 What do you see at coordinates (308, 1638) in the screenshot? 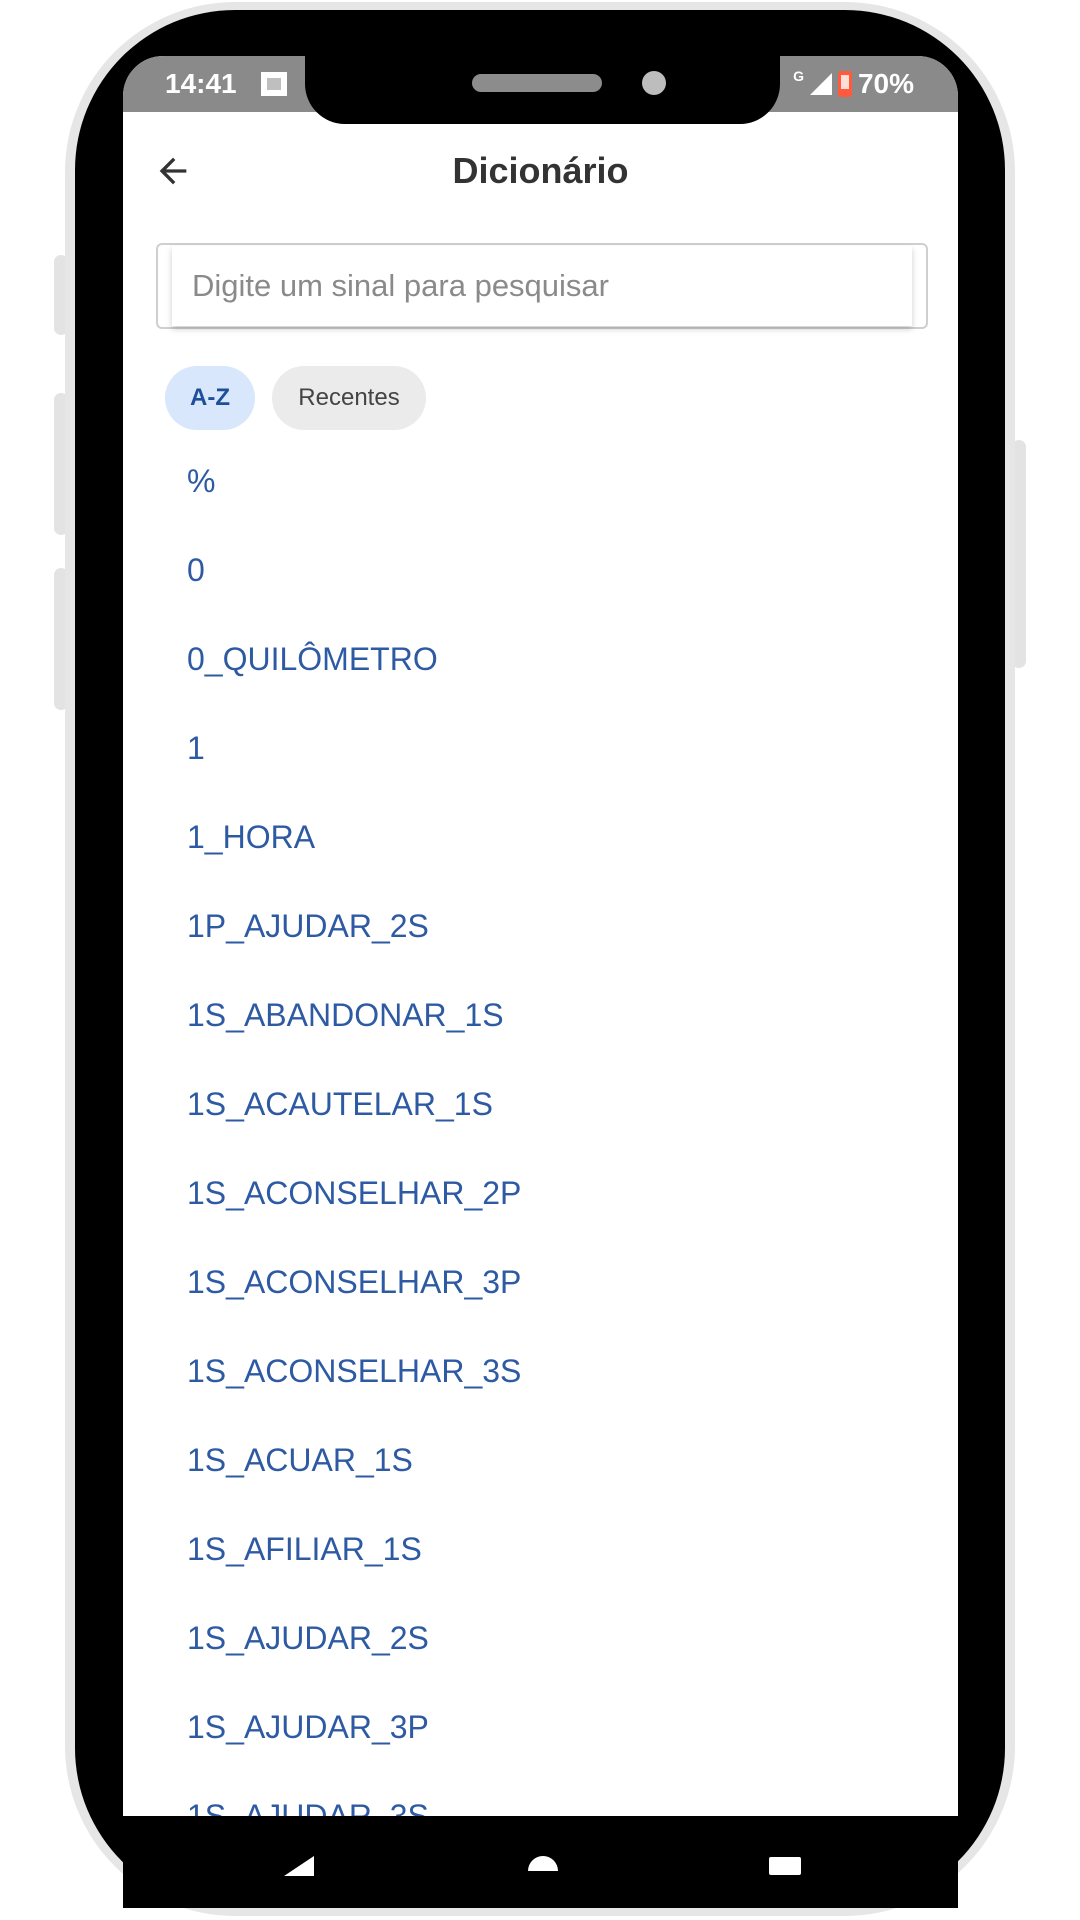
I see `list-item: 1S_AJUDAR_2S` at bounding box center [308, 1638].